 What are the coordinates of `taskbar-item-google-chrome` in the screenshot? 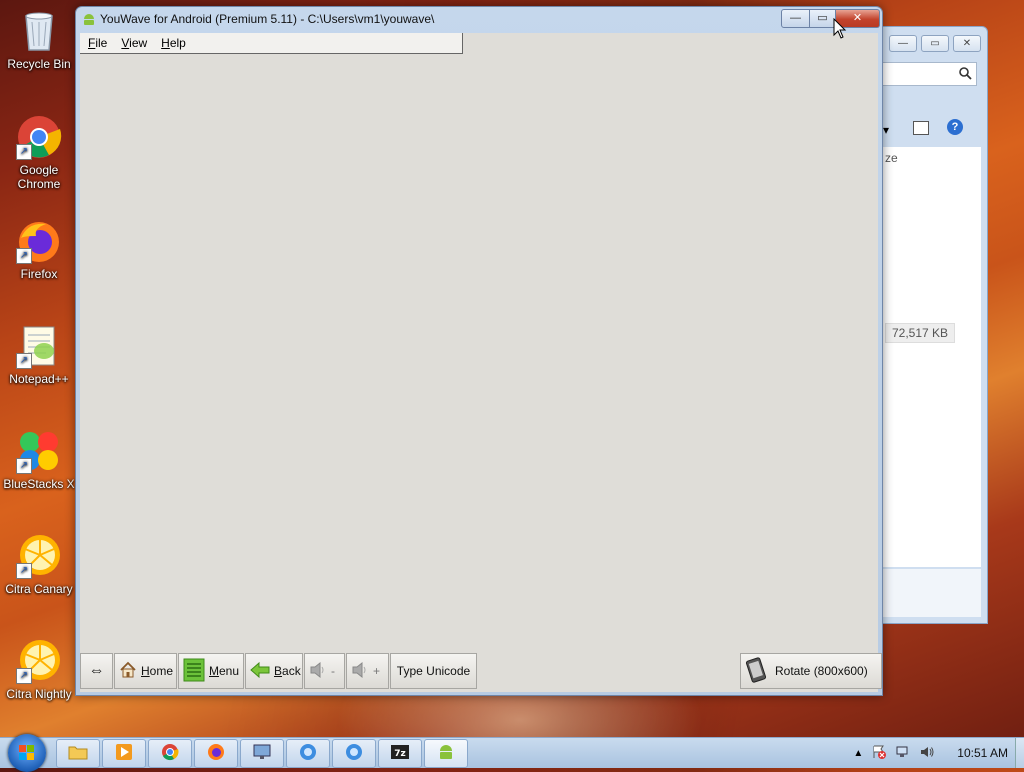 It's located at (170, 753).